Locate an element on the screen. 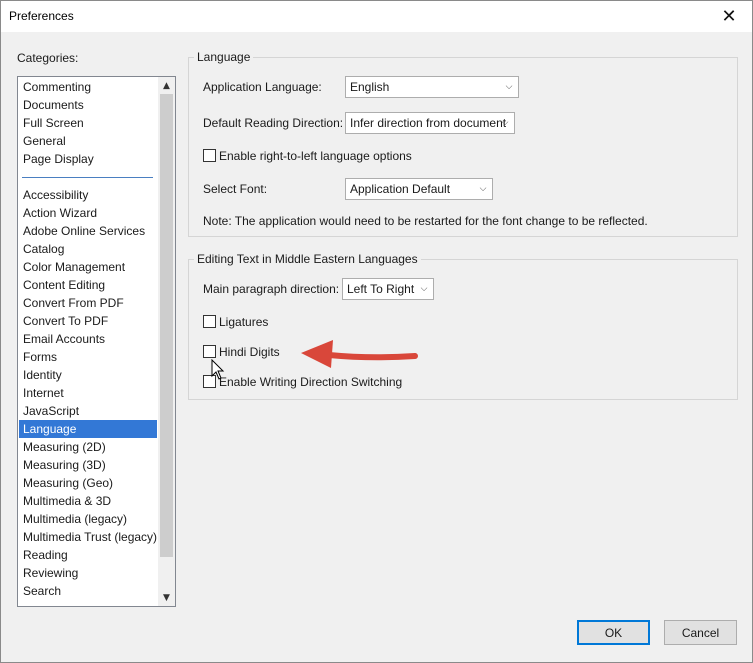 The height and width of the screenshot is (663, 753). categories-scrollbar: ▲ ▼ is located at coordinates (166, 341).